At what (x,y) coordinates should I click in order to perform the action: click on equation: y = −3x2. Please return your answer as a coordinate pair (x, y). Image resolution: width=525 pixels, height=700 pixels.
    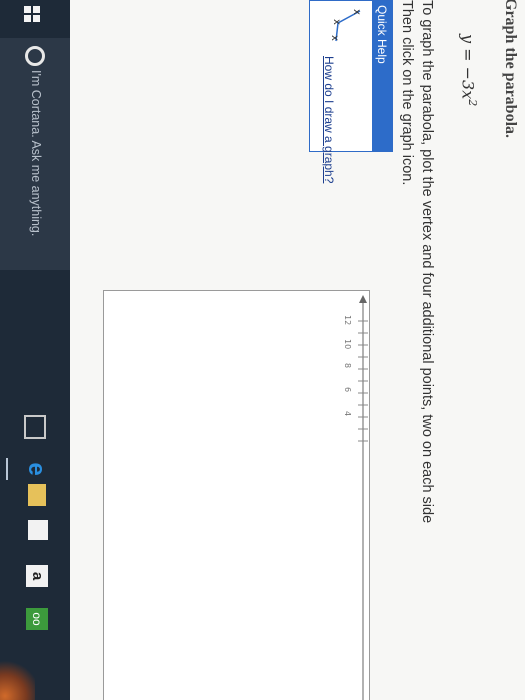
    Looking at the image, I should click on (469, 70).